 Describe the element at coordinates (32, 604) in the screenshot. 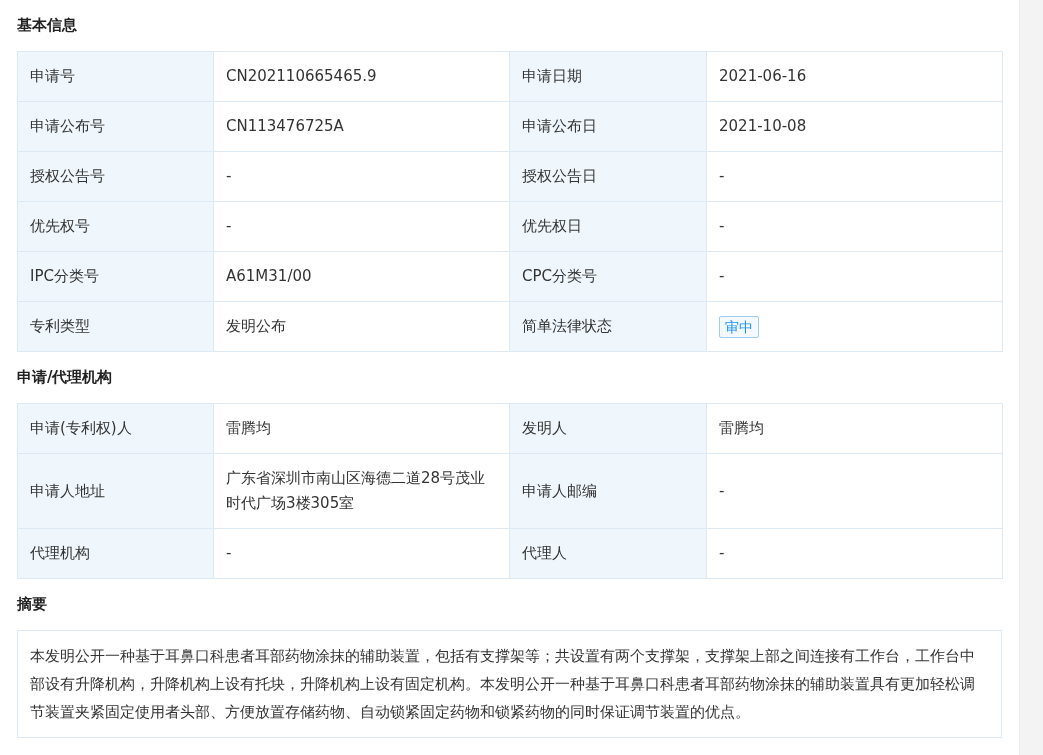

I see `section-title: 摘要` at that location.